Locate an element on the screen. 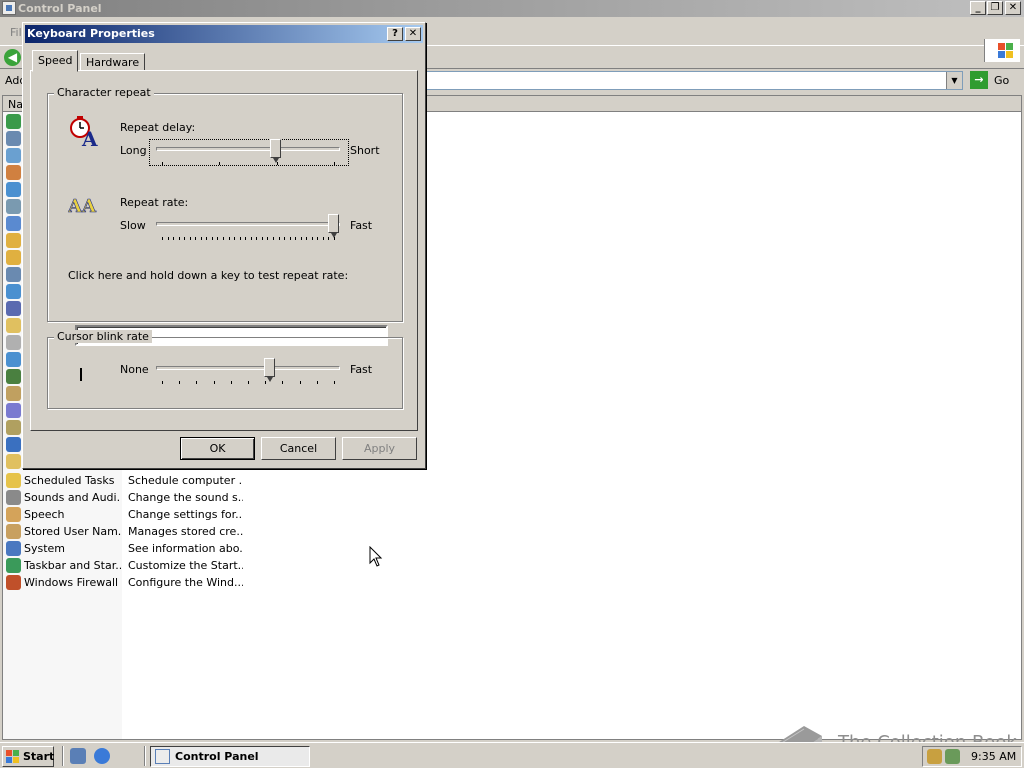 The height and width of the screenshot is (768, 1024). restore-button: ❐ is located at coordinates (995, 8).